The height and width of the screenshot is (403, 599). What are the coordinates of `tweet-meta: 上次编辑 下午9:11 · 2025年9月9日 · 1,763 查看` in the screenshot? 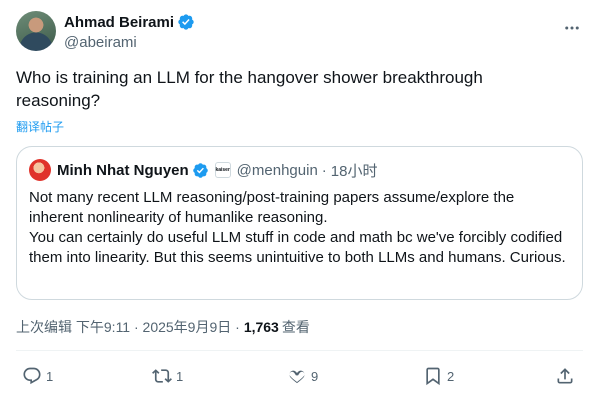 It's located at (163, 327).